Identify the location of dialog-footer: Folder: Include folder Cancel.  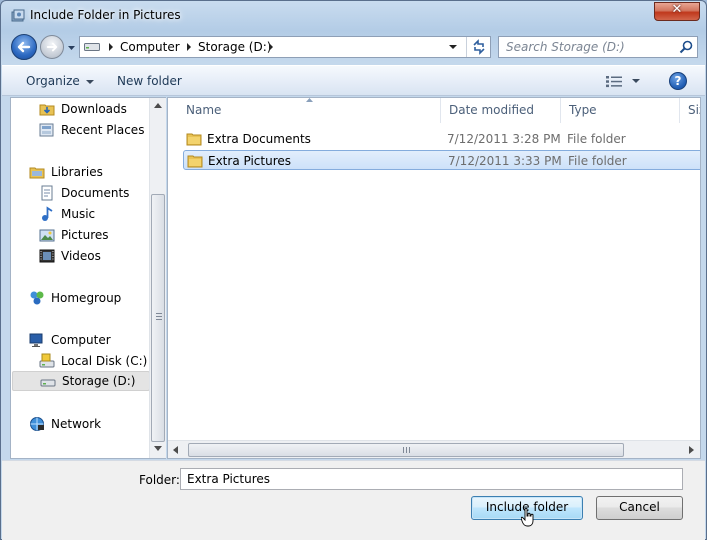
(353, 500).